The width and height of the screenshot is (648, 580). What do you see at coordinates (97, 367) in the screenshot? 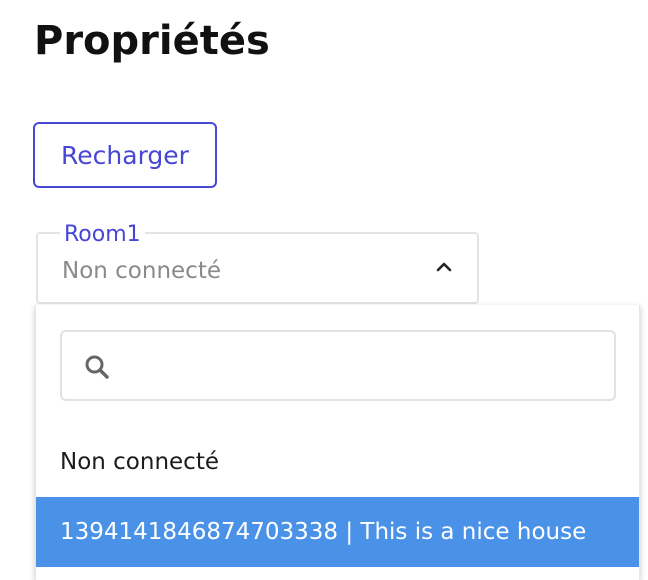
I see `search-icon` at bounding box center [97, 367].